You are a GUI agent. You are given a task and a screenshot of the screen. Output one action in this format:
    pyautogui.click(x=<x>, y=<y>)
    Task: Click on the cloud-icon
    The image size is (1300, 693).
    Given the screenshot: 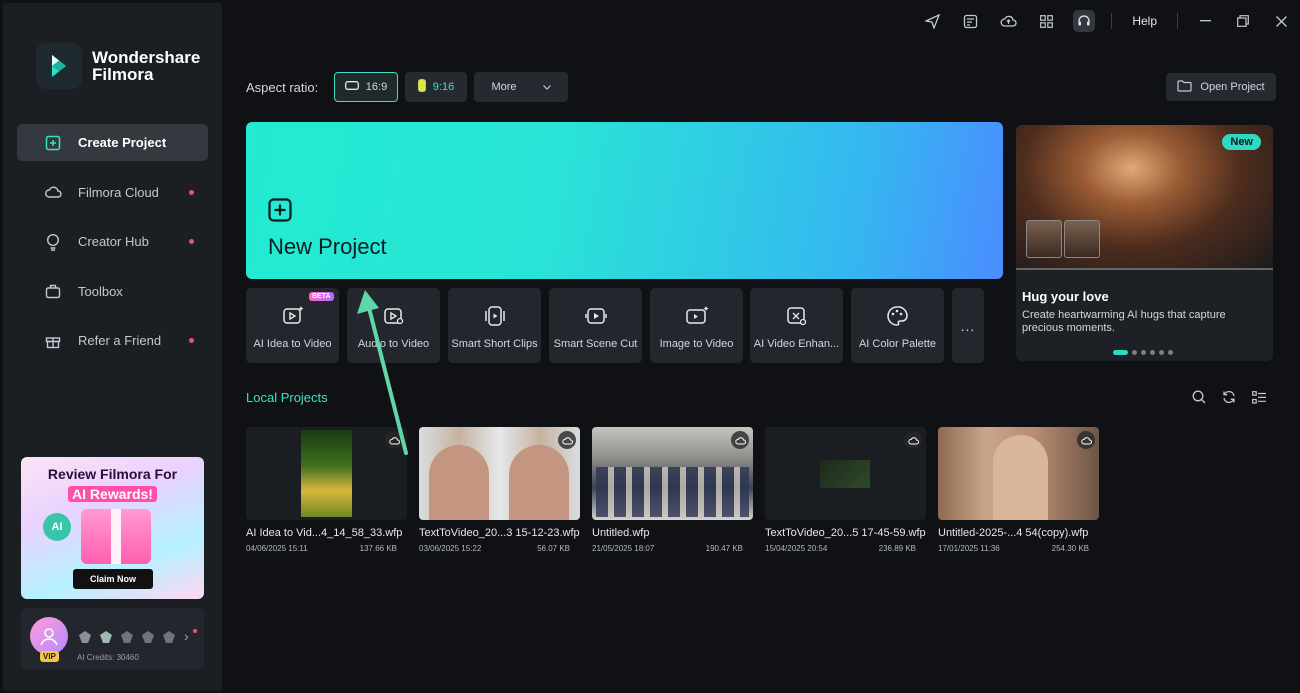 What is the action you would take?
    pyautogui.click(x=53, y=192)
    